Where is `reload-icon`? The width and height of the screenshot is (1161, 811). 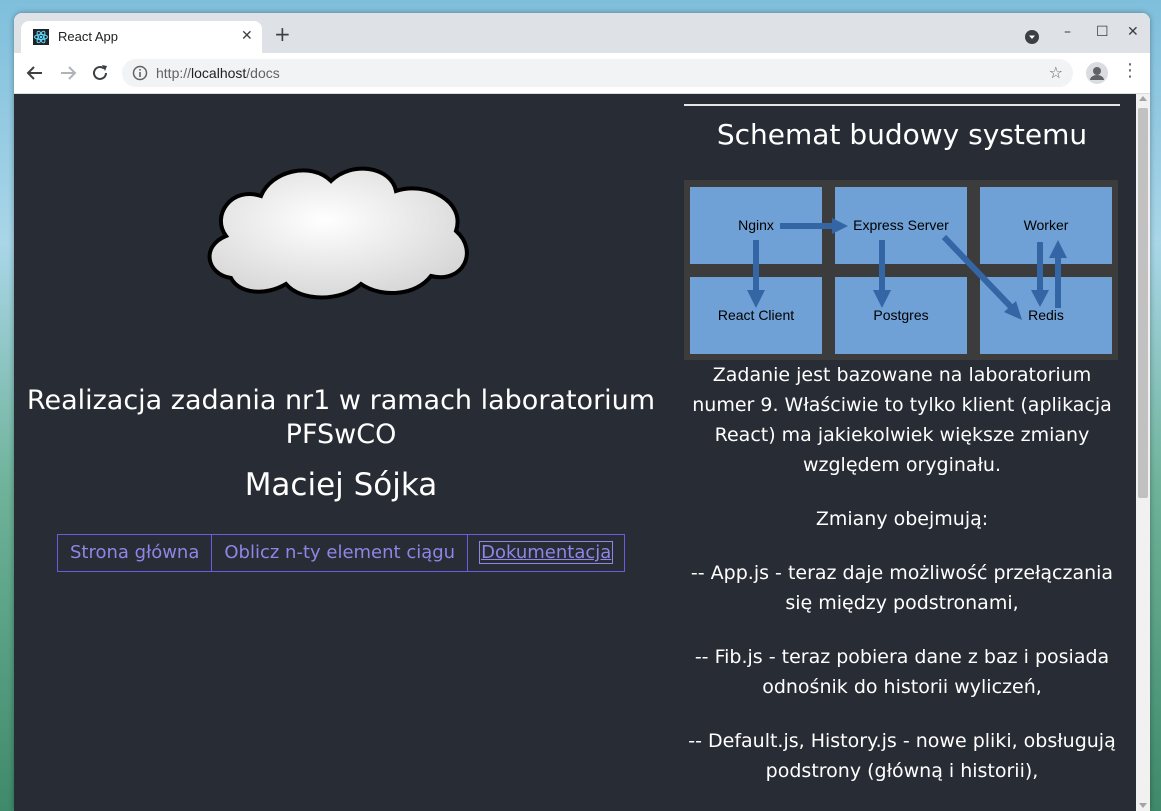
reload-icon is located at coordinates (100, 73).